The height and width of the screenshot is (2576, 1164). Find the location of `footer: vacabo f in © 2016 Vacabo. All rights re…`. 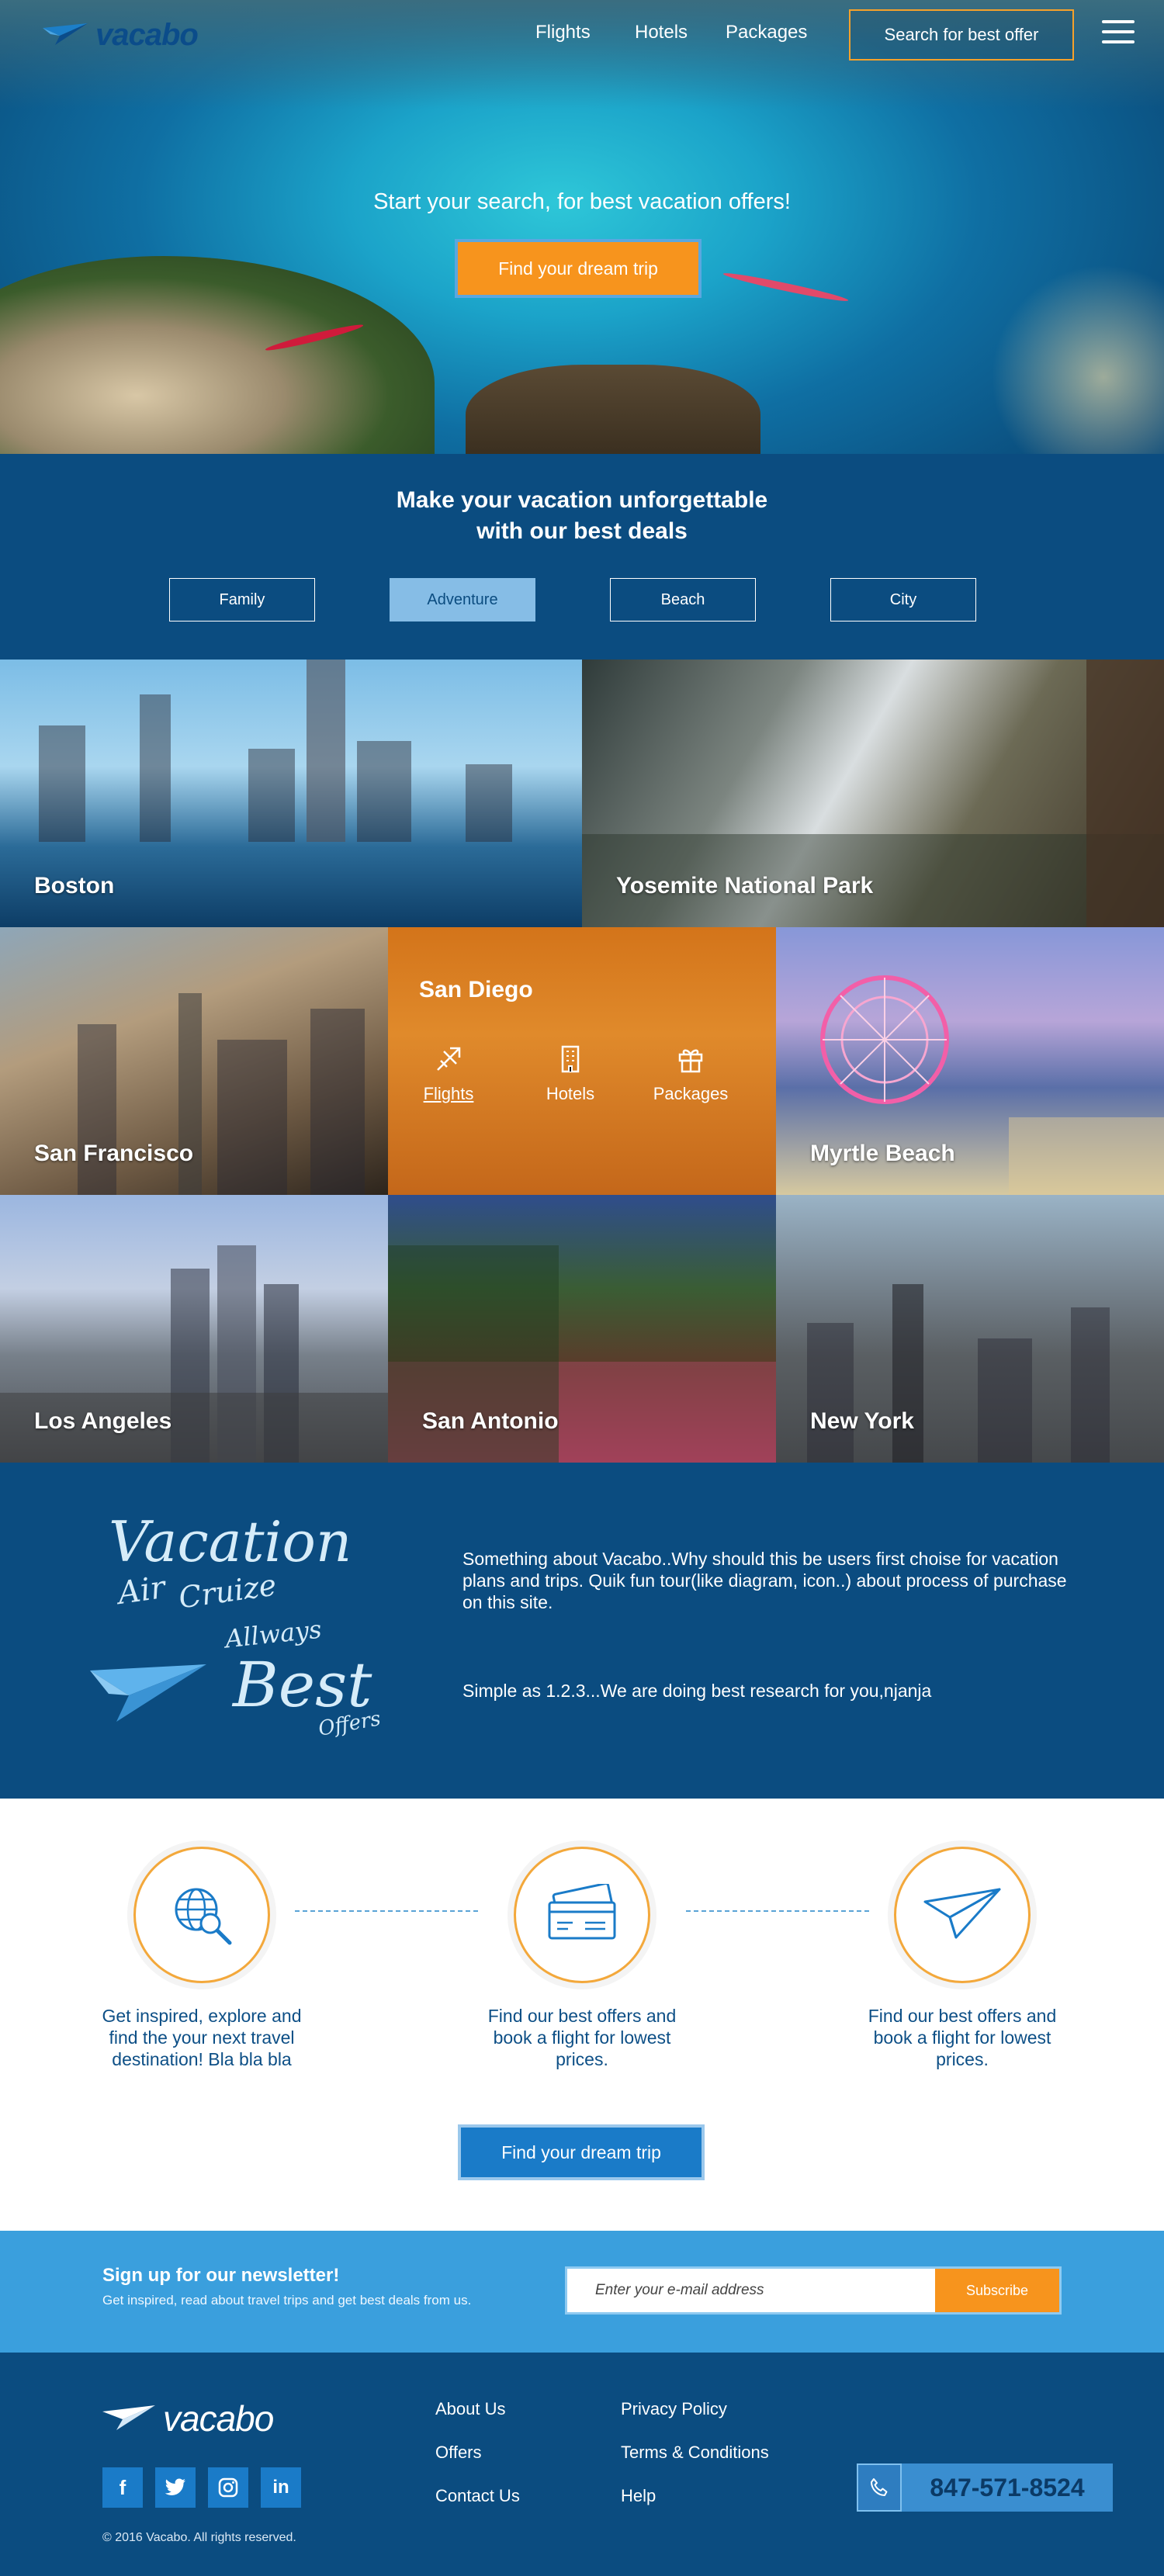

footer: vacabo f in © 2016 Vacabo. All rights re… is located at coordinates (582, 2464).